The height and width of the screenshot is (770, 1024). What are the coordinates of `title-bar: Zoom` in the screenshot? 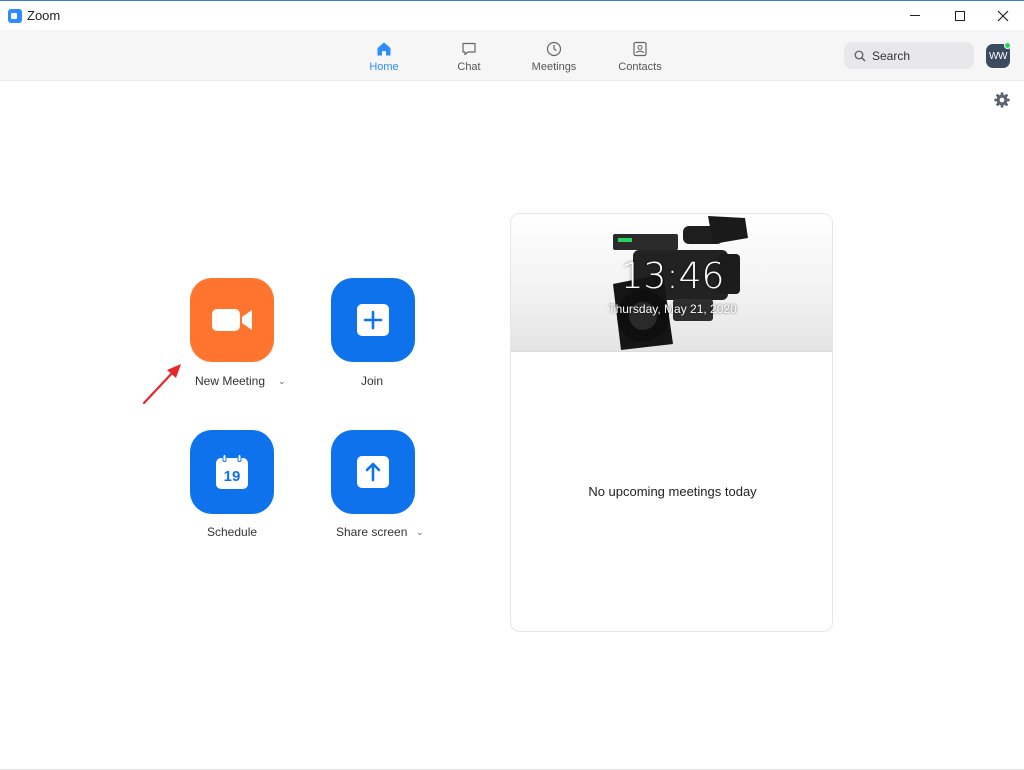 It's located at (512, 15).